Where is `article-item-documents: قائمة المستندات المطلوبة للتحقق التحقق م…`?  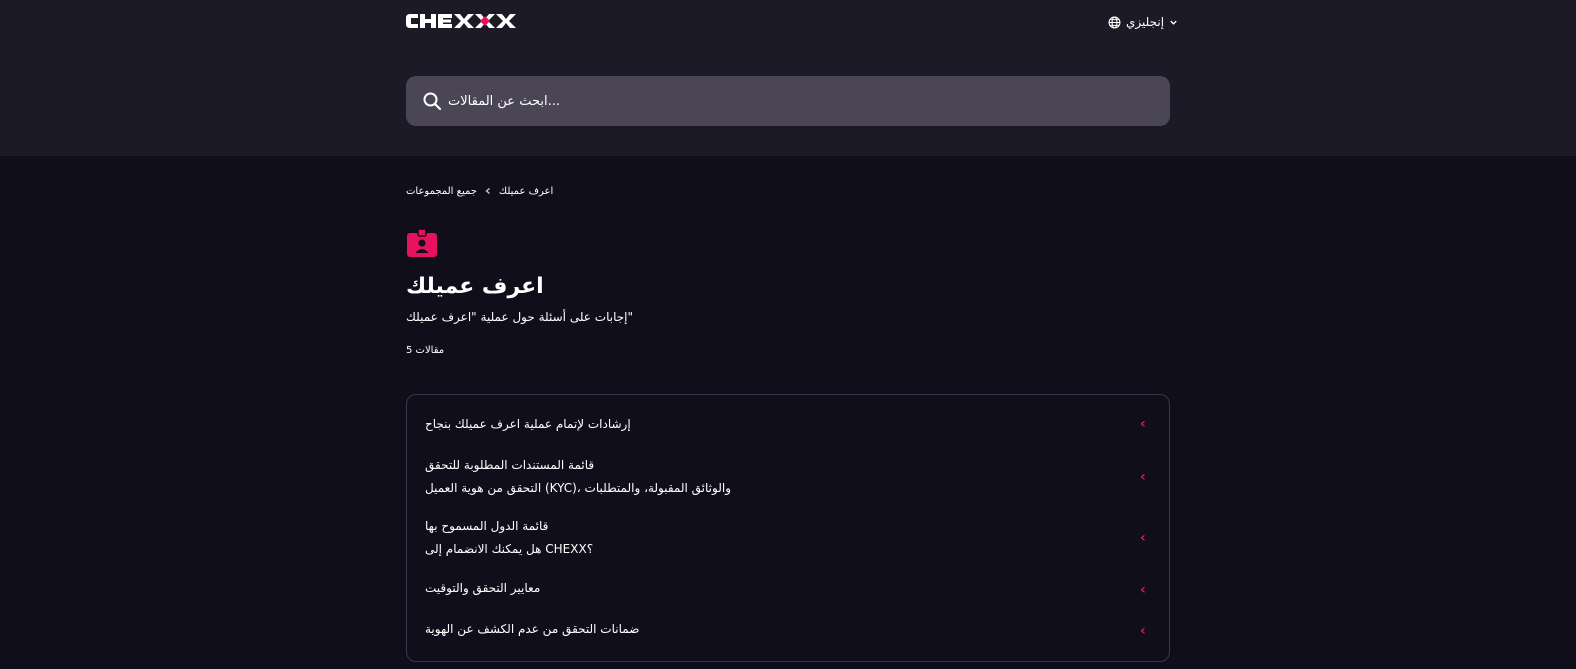
article-item-documents: قائمة المستندات المطلوبة للتحقق التحقق م… is located at coordinates (788, 481).